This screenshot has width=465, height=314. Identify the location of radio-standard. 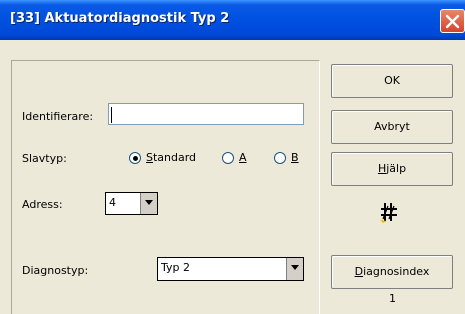
(135, 158).